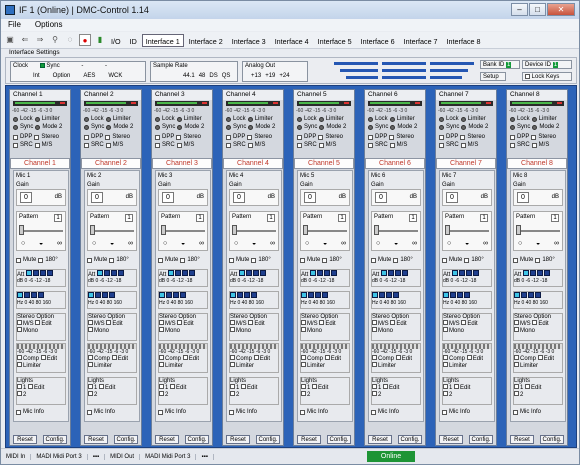 This screenshot has height=465, width=580. What do you see at coordinates (321, 145) in the screenshot?
I see `ms-checkbox` at bounding box center [321, 145].